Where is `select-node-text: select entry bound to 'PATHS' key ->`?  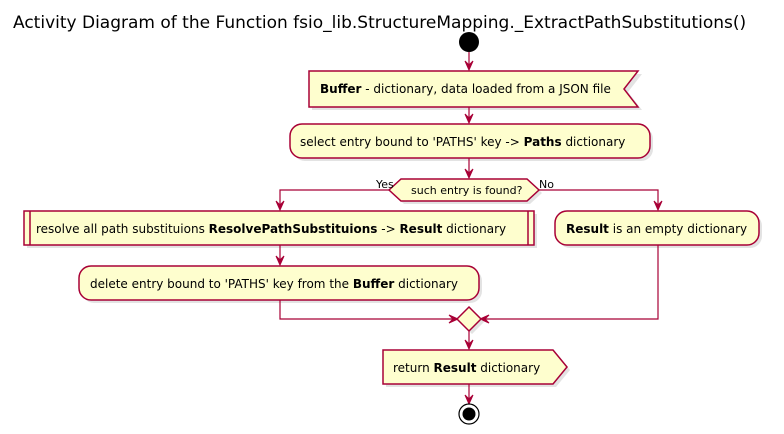
select-node-text: select entry bound to 'PATHS' key -> is located at coordinates (412, 142).